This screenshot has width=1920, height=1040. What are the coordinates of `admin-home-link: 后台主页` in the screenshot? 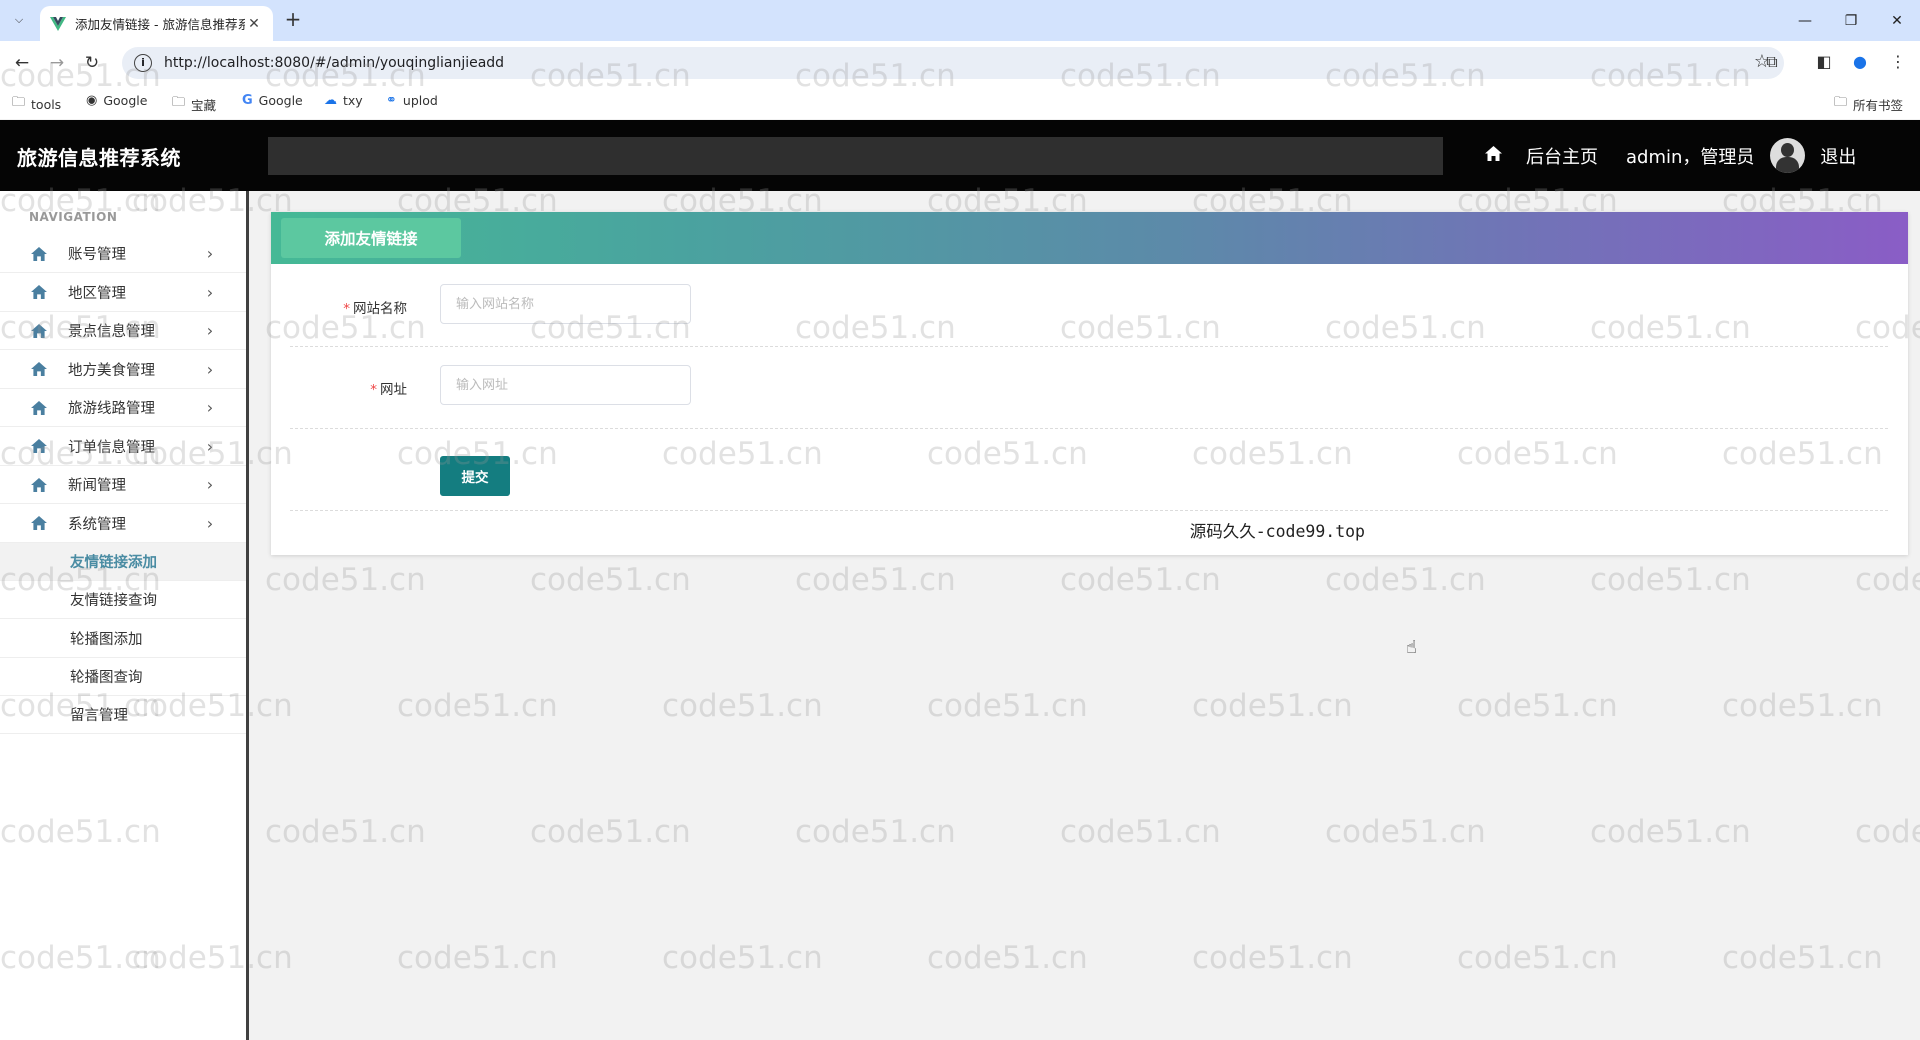 It's located at (1562, 156).